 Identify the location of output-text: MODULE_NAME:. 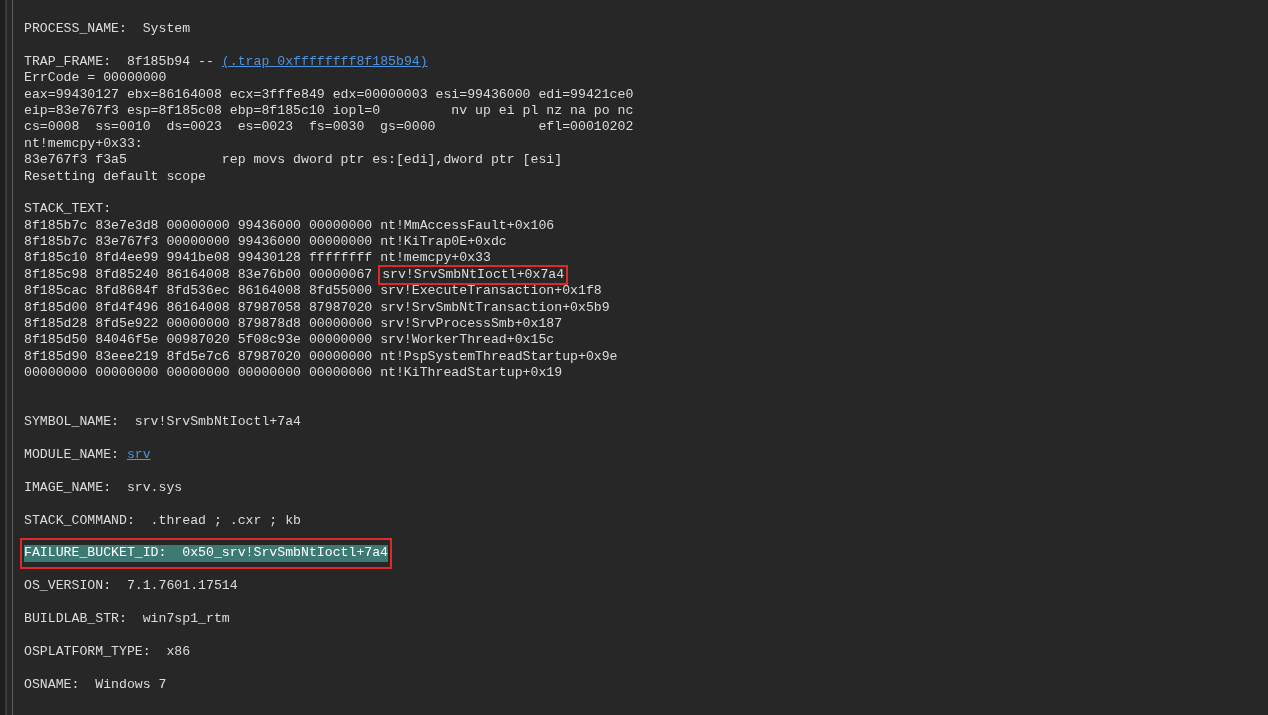
(72, 455).